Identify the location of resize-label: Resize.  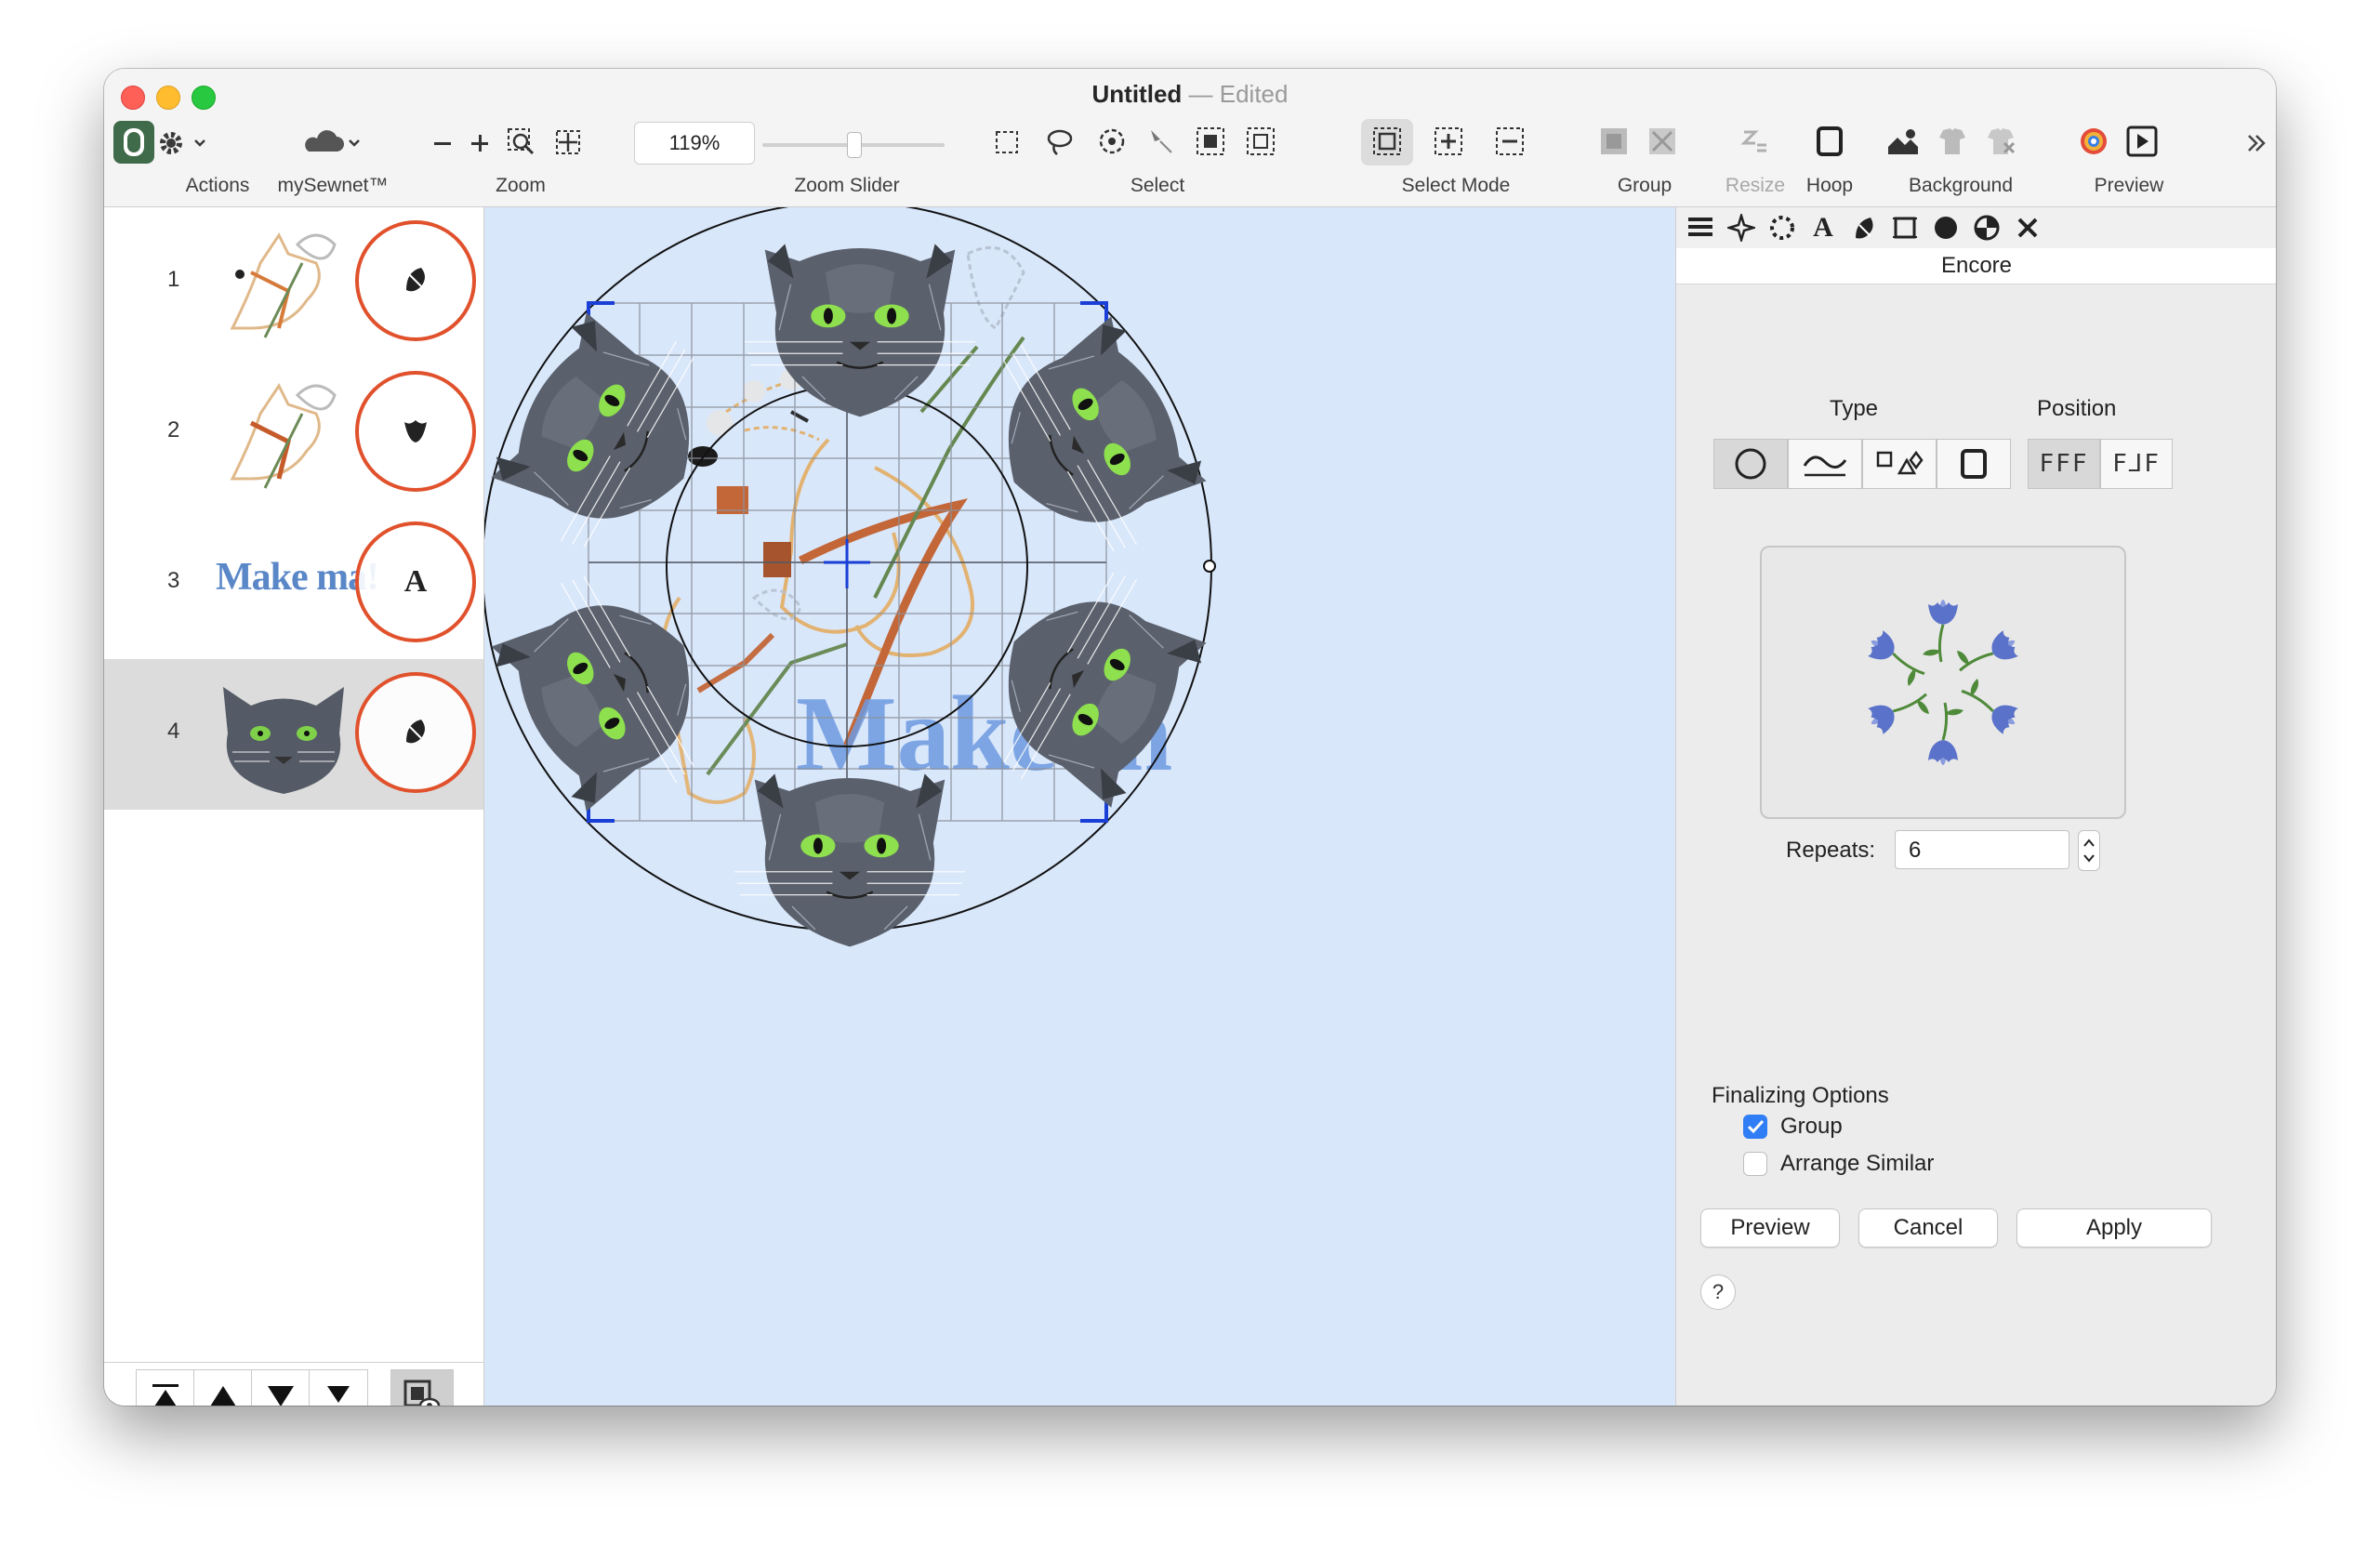
(1755, 186).